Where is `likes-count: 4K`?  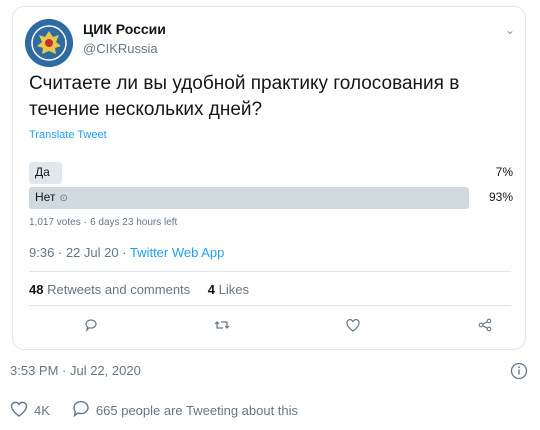 likes-count: 4K is located at coordinates (42, 410).